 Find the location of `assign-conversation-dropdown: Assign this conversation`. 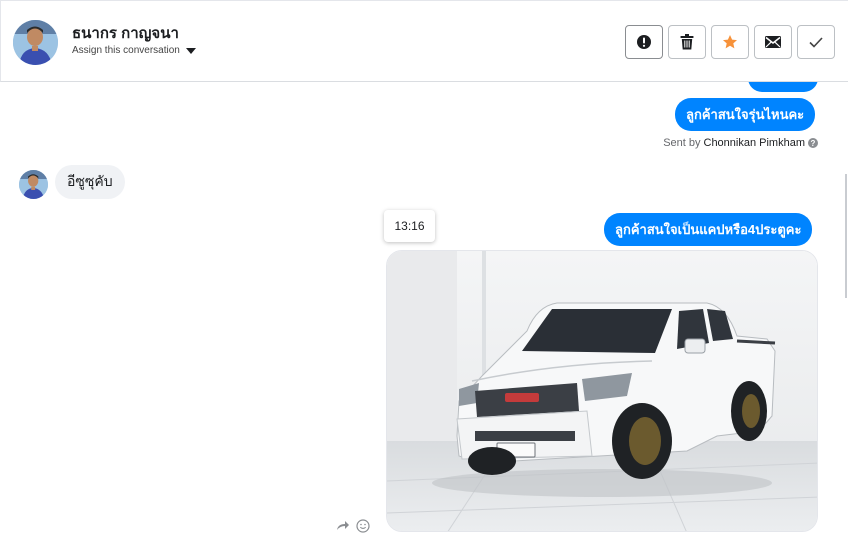

assign-conversation-dropdown: Assign this conversation is located at coordinates (134, 50).